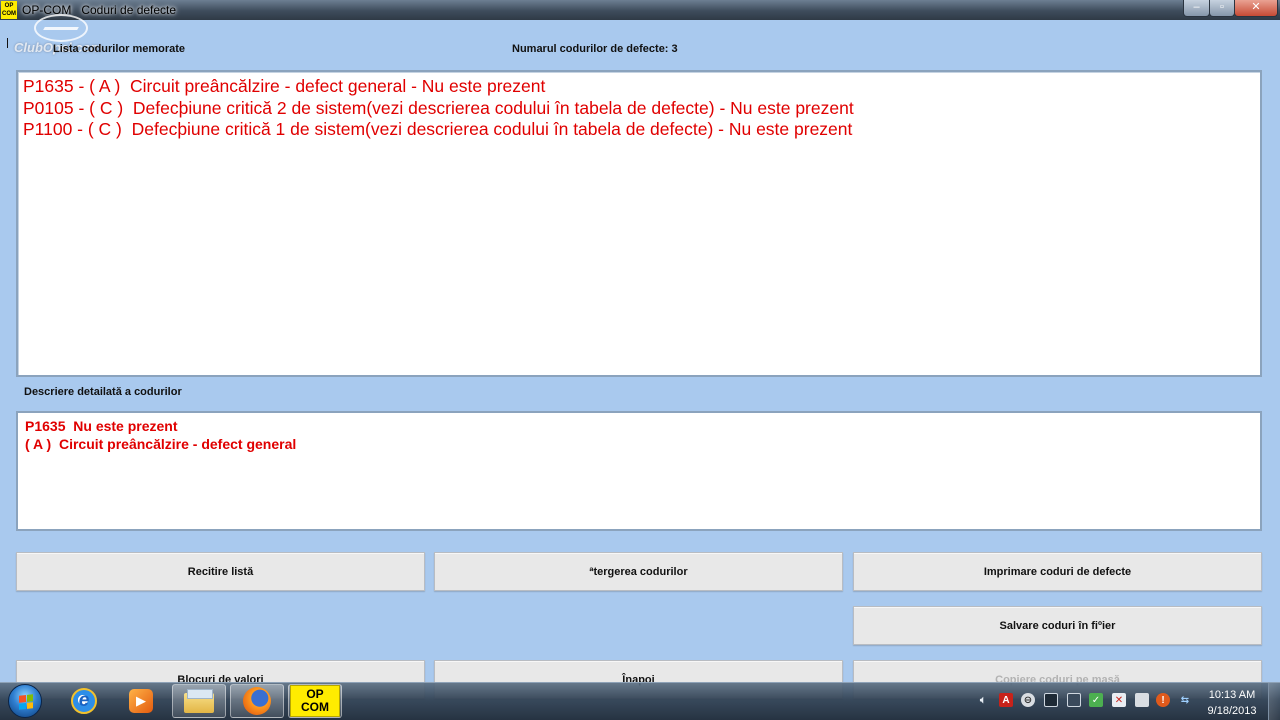 The height and width of the screenshot is (720, 1280). What do you see at coordinates (7, 43) in the screenshot?
I see `text-caret` at bounding box center [7, 43].